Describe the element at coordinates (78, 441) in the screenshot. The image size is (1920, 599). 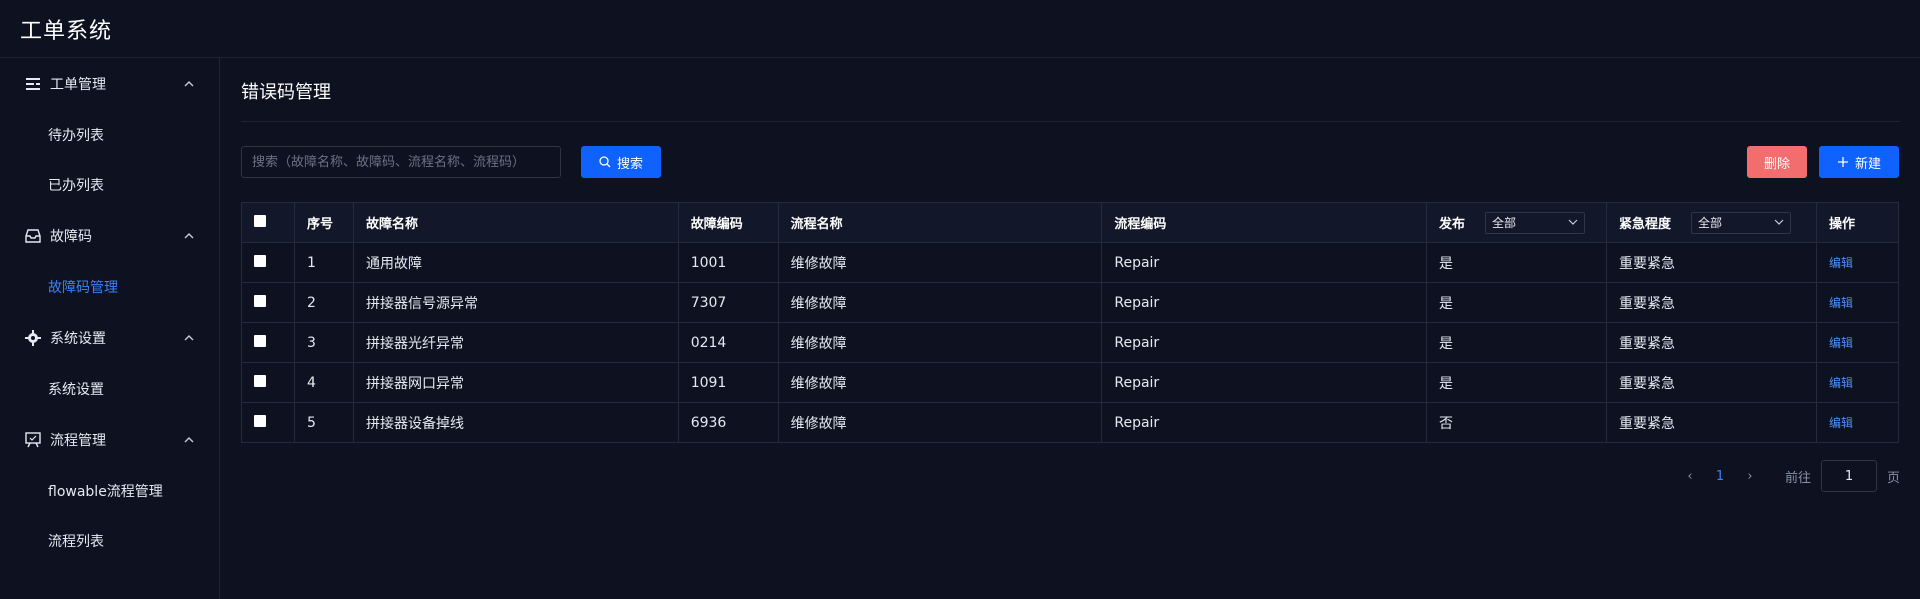
I see `menu-group-label: 流程管理` at that location.